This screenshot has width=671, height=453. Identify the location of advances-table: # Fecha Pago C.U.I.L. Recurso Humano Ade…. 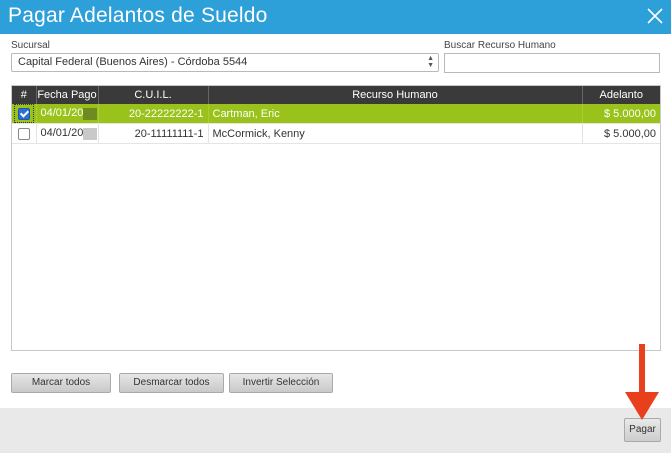
(336, 115).